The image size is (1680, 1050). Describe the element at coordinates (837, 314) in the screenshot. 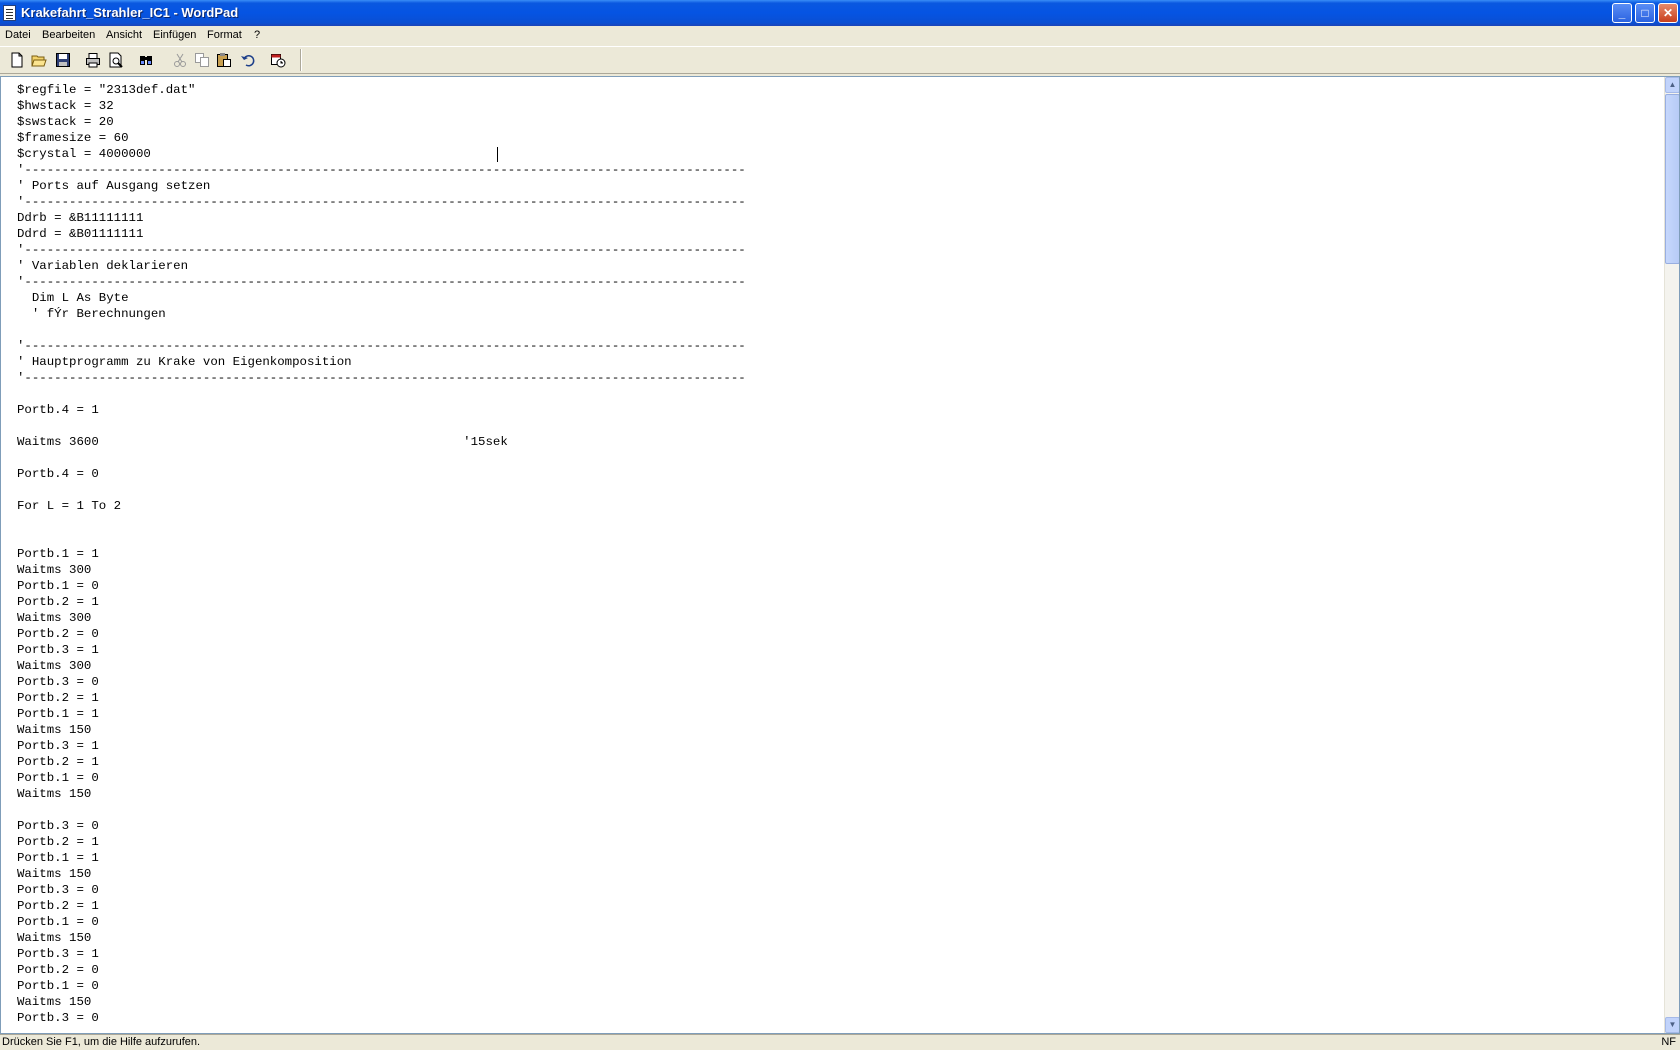

I see `document-line: ' fÝr Berechnungen` at that location.